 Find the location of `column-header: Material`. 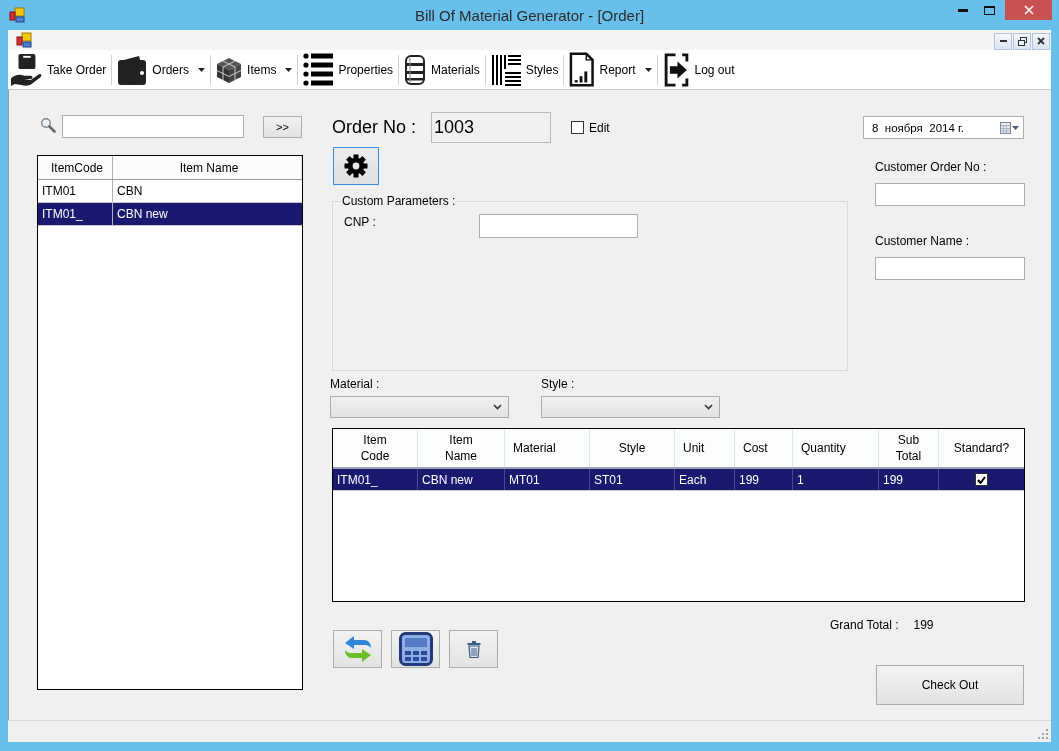

column-header: Material is located at coordinates (547, 448).